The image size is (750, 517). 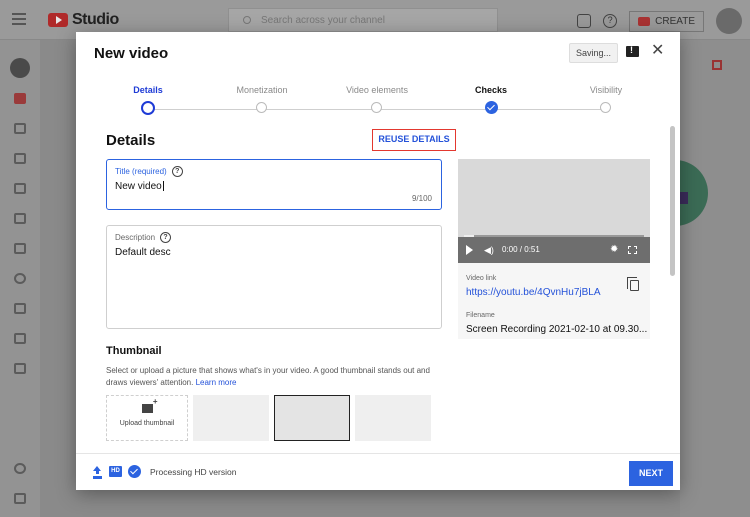 What do you see at coordinates (606, 99) in the screenshot?
I see `step-visibility: Visibility` at bounding box center [606, 99].